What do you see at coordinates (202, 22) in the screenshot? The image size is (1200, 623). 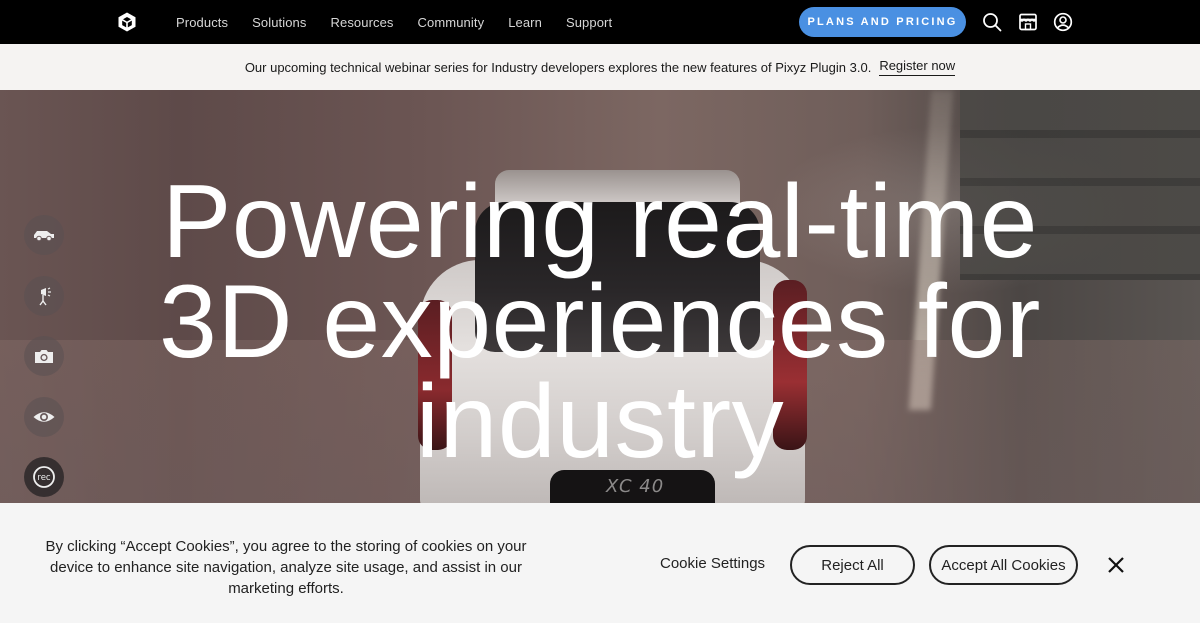 I see `nav-products: Products` at bounding box center [202, 22].